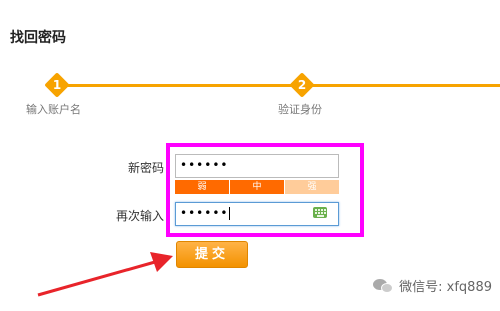 This screenshot has height=311, width=500. I want to click on progress-line, so click(278, 85).